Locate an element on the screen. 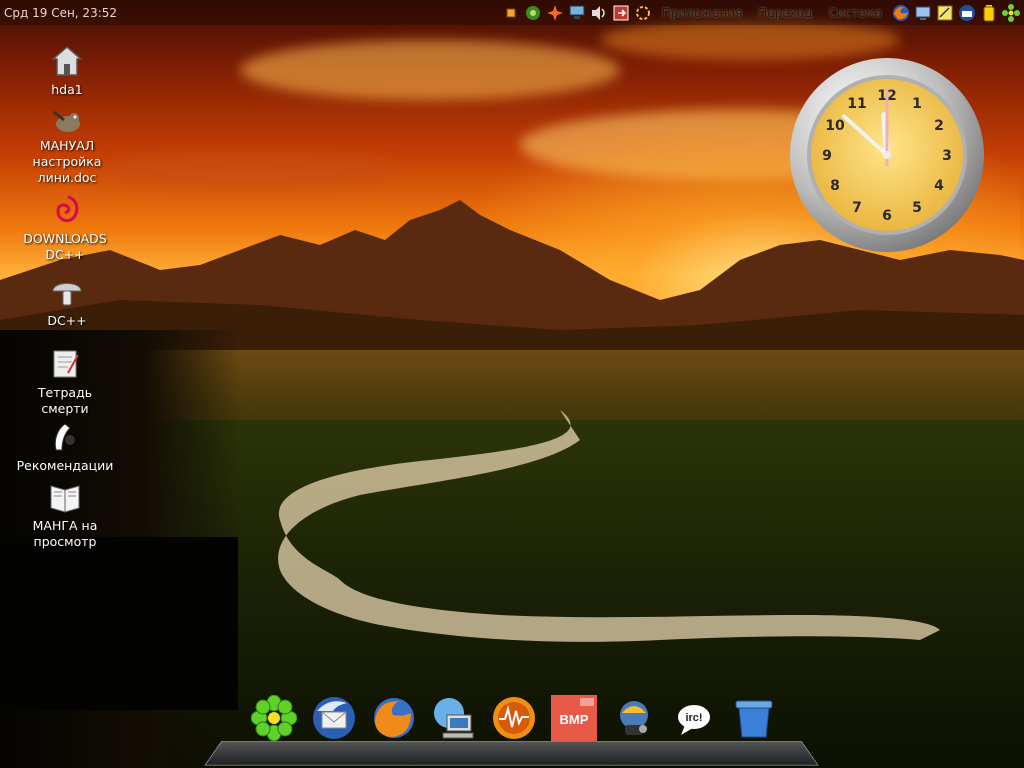 The height and width of the screenshot is (768, 1024). desktop-icon-label: hda1 is located at coordinates (67, 89).